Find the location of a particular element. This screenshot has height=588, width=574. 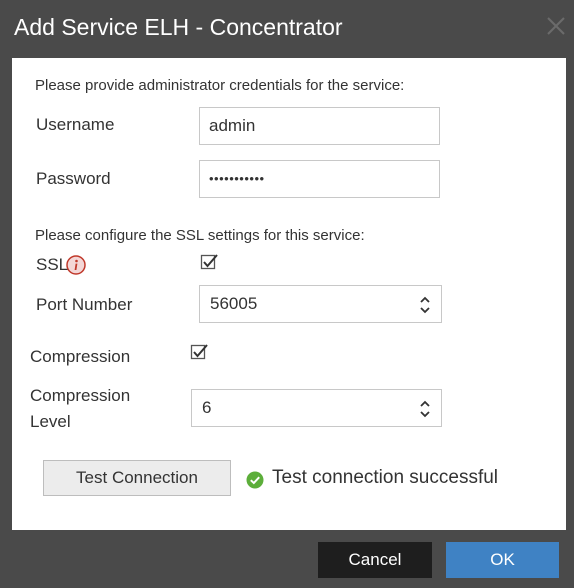

ssl-label: SSL is located at coordinates (52, 264).